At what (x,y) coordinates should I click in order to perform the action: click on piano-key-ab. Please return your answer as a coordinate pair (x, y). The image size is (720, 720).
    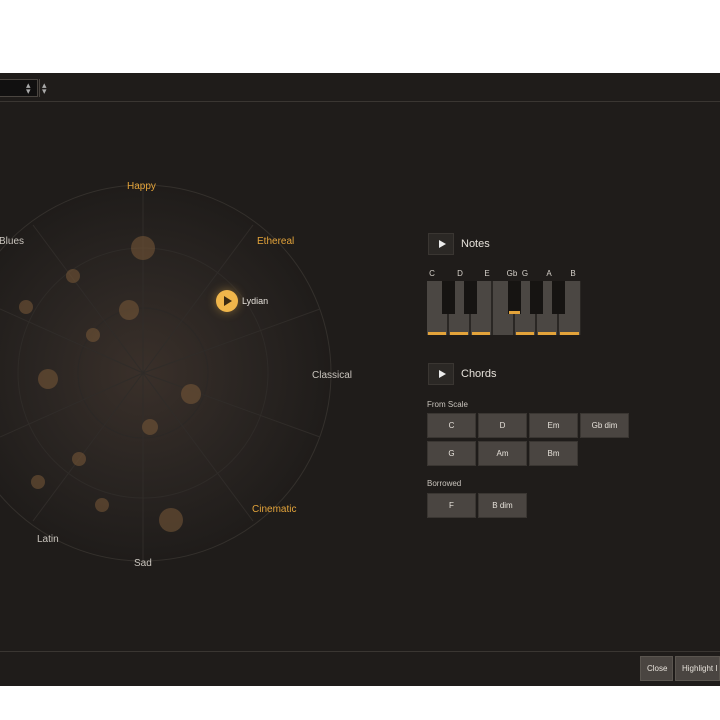
    Looking at the image, I should click on (536, 297).